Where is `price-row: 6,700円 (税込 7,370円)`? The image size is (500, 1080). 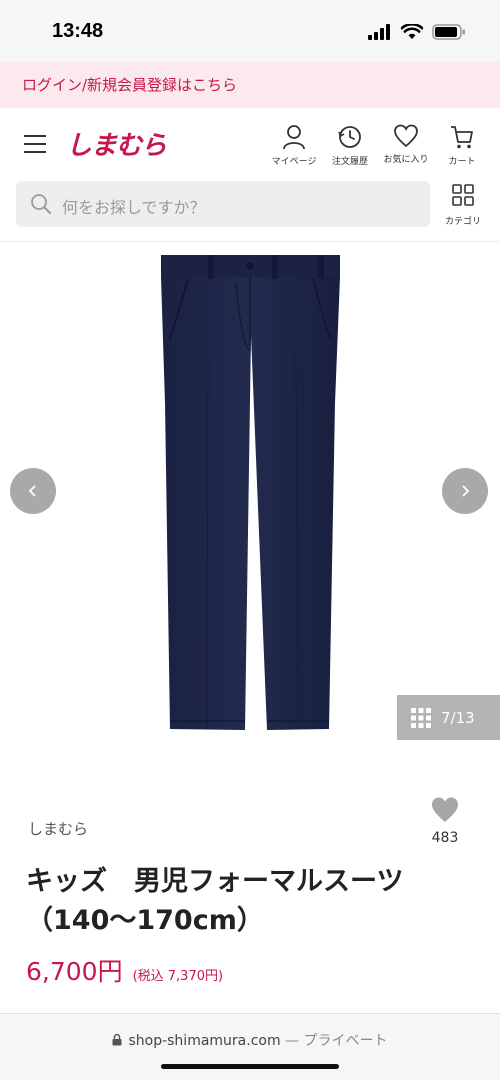 price-row: 6,700円 (税込 7,370円) is located at coordinates (124, 970).